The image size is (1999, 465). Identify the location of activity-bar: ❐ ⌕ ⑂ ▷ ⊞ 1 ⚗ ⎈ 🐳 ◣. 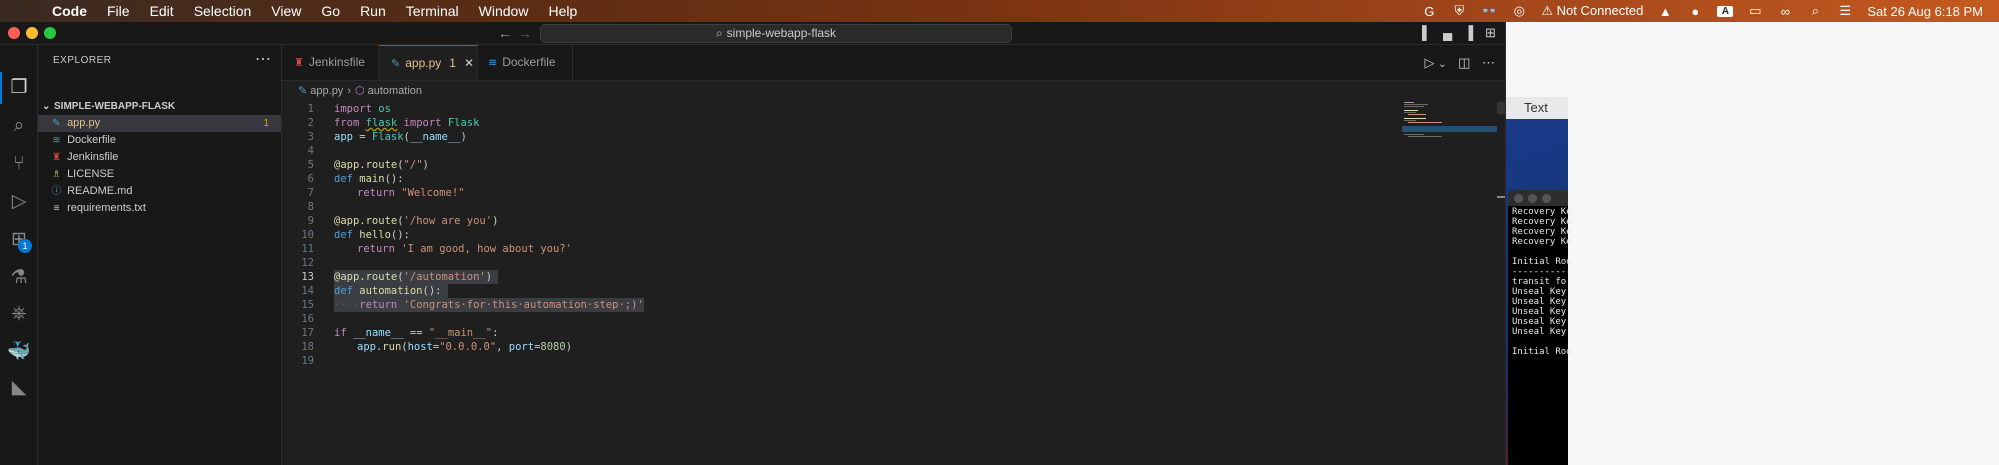
(19, 255).